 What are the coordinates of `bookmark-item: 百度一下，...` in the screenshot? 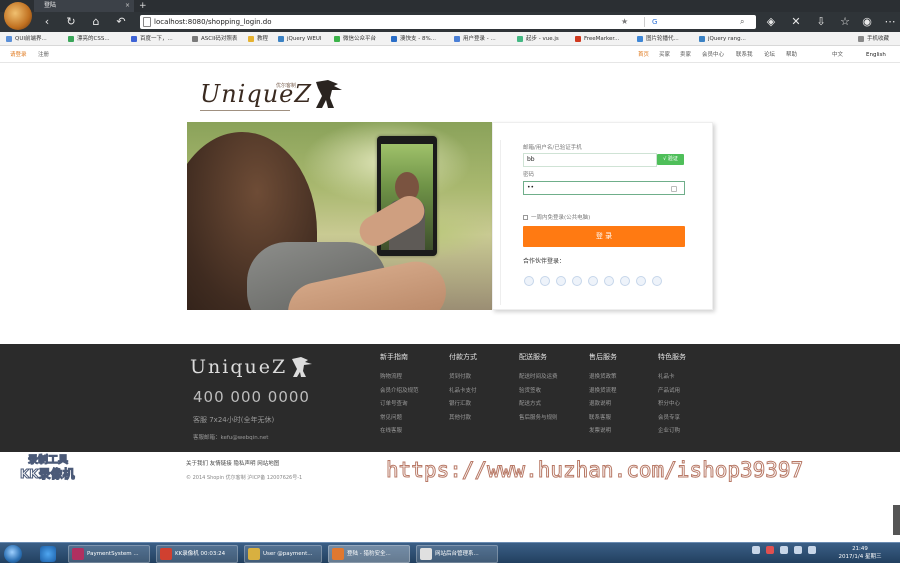 It's located at (152, 39).